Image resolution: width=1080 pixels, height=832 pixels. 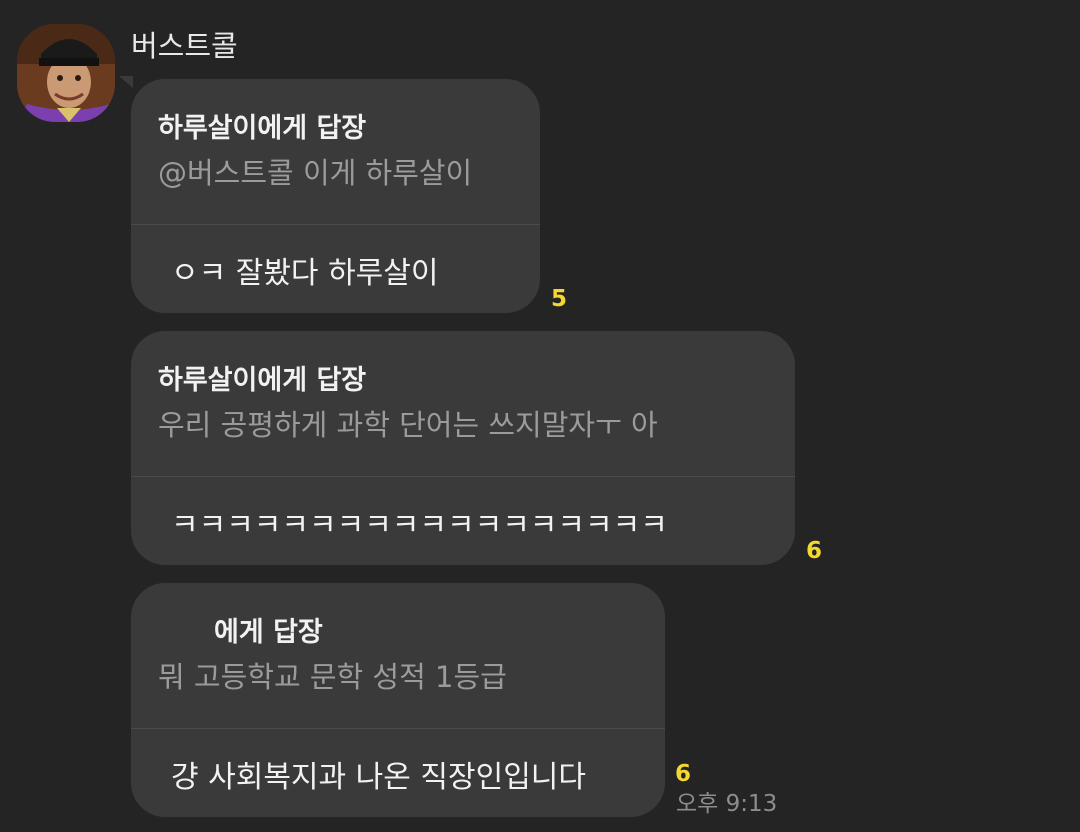 I want to click on message-text: 걍 사회복지과 나온 직장인입니다, so click(x=379, y=777).